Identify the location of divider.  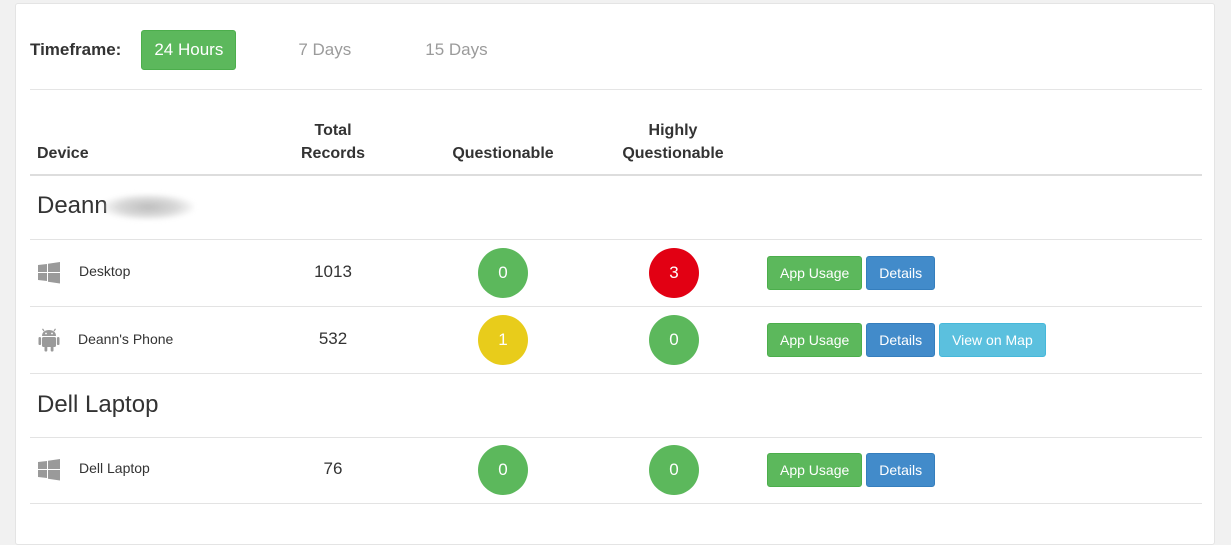
(616, 89).